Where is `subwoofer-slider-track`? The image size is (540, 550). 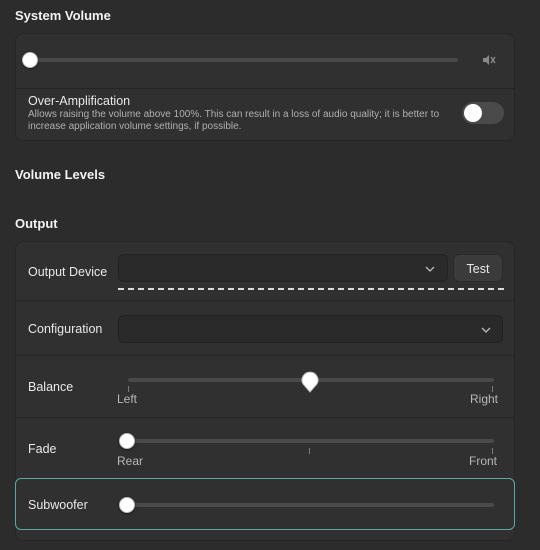
subwoofer-slider-track is located at coordinates (311, 505).